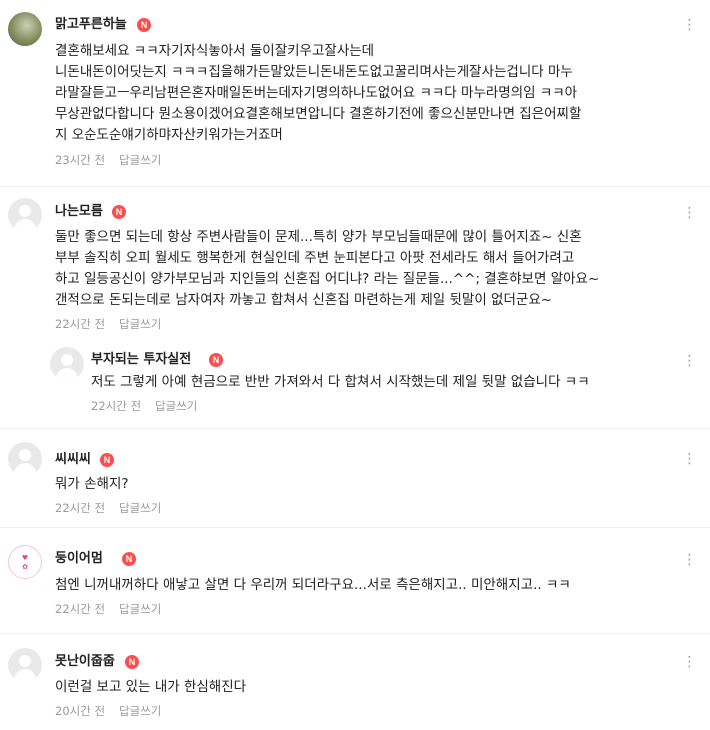  I want to click on comment-text: 뭐가 손해지?, so click(375, 484).